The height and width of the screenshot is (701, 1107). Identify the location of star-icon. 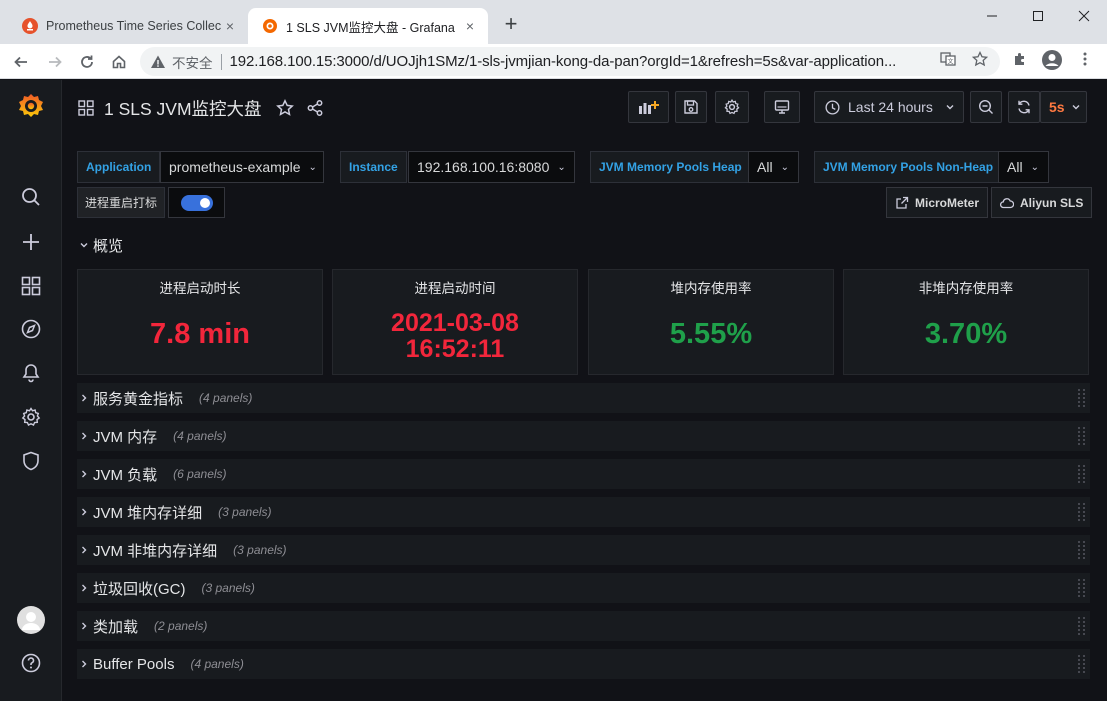
(284, 108).